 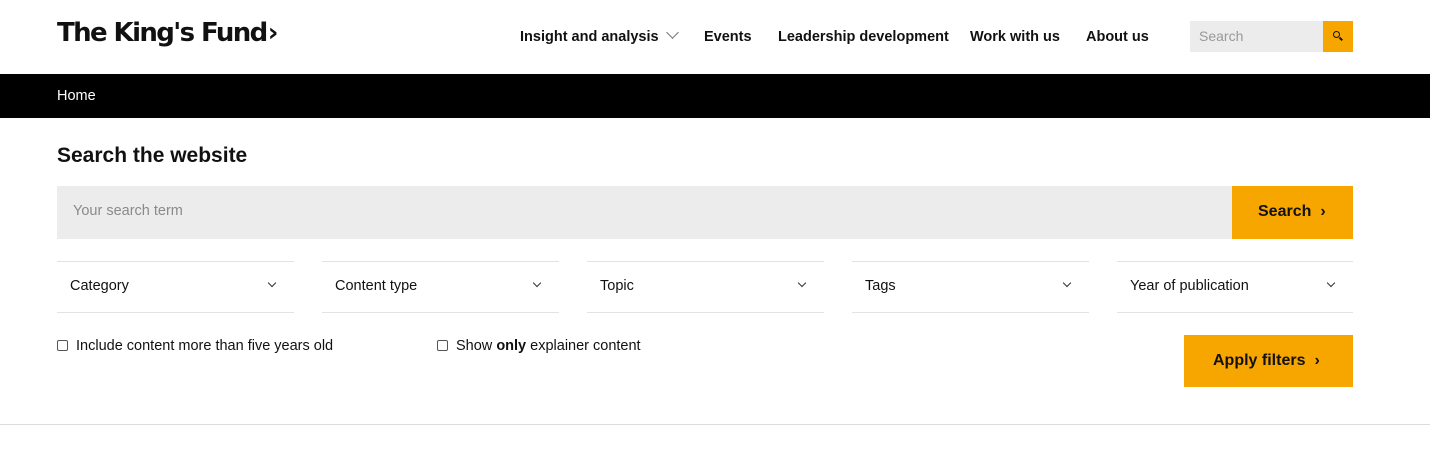 What do you see at coordinates (715, 424) in the screenshot?
I see `divider` at bounding box center [715, 424].